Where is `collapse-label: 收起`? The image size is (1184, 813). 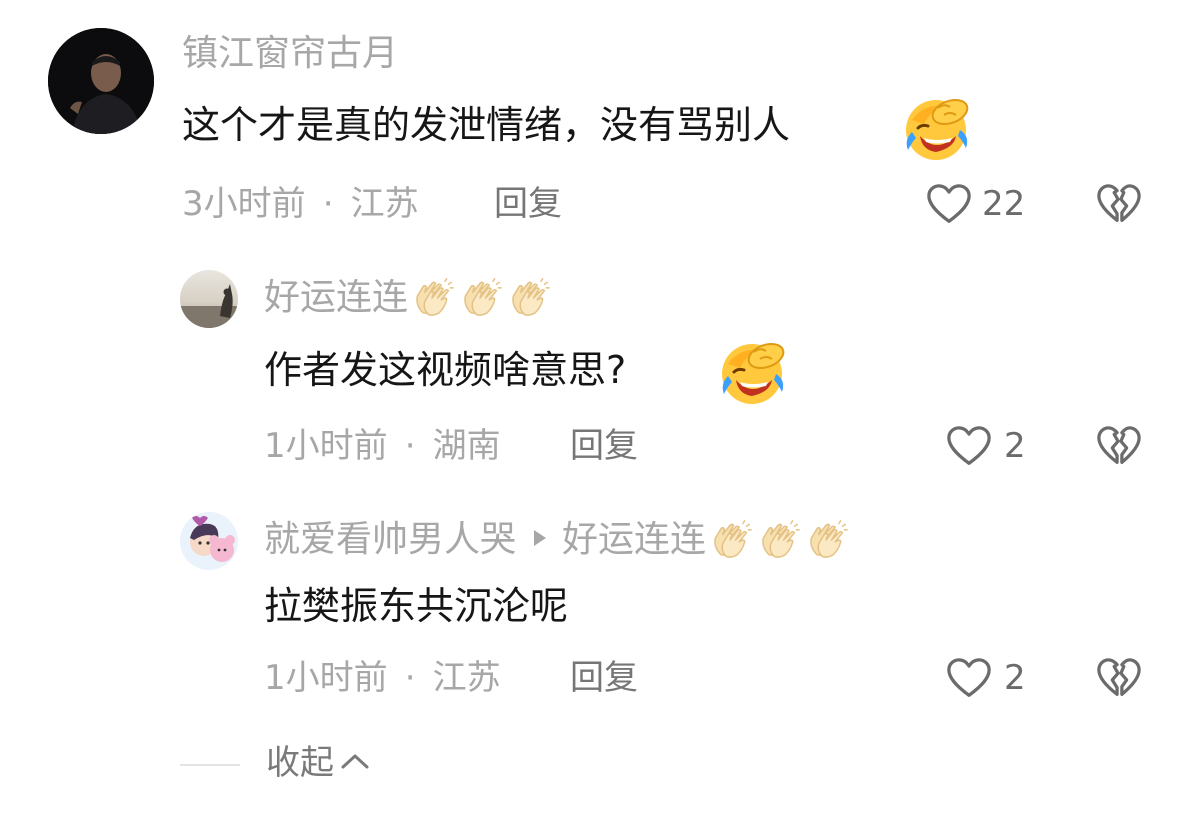 collapse-label: 收起 is located at coordinates (300, 763).